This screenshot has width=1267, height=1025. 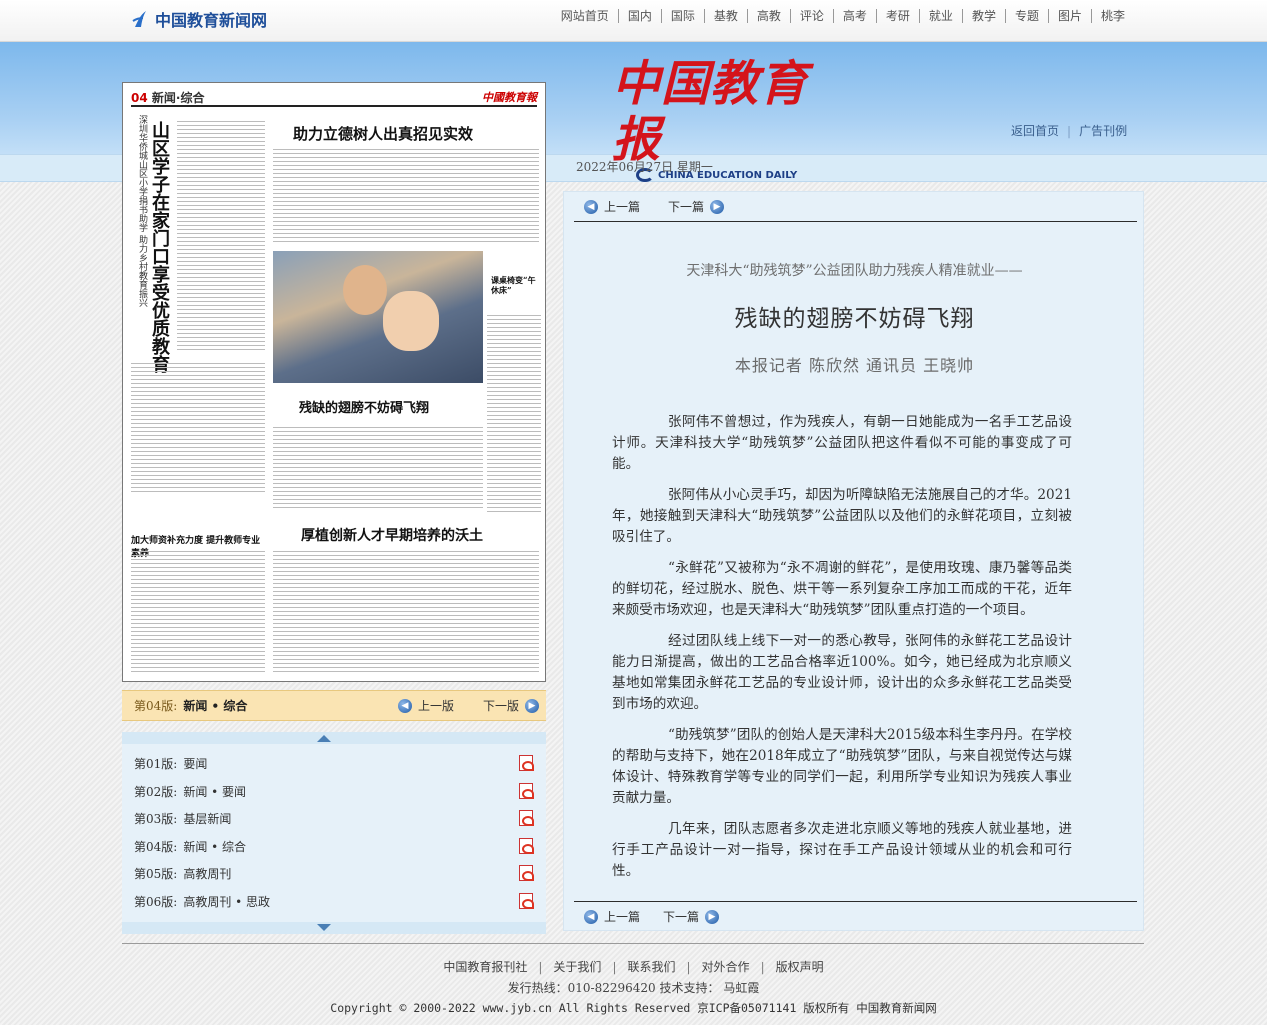 What do you see at coordinates (364, 408) in the screenshot?
I see `paper-headline-photo: 残缺的翅膀不妨碍飞翔` at bounding box center [364, 408].